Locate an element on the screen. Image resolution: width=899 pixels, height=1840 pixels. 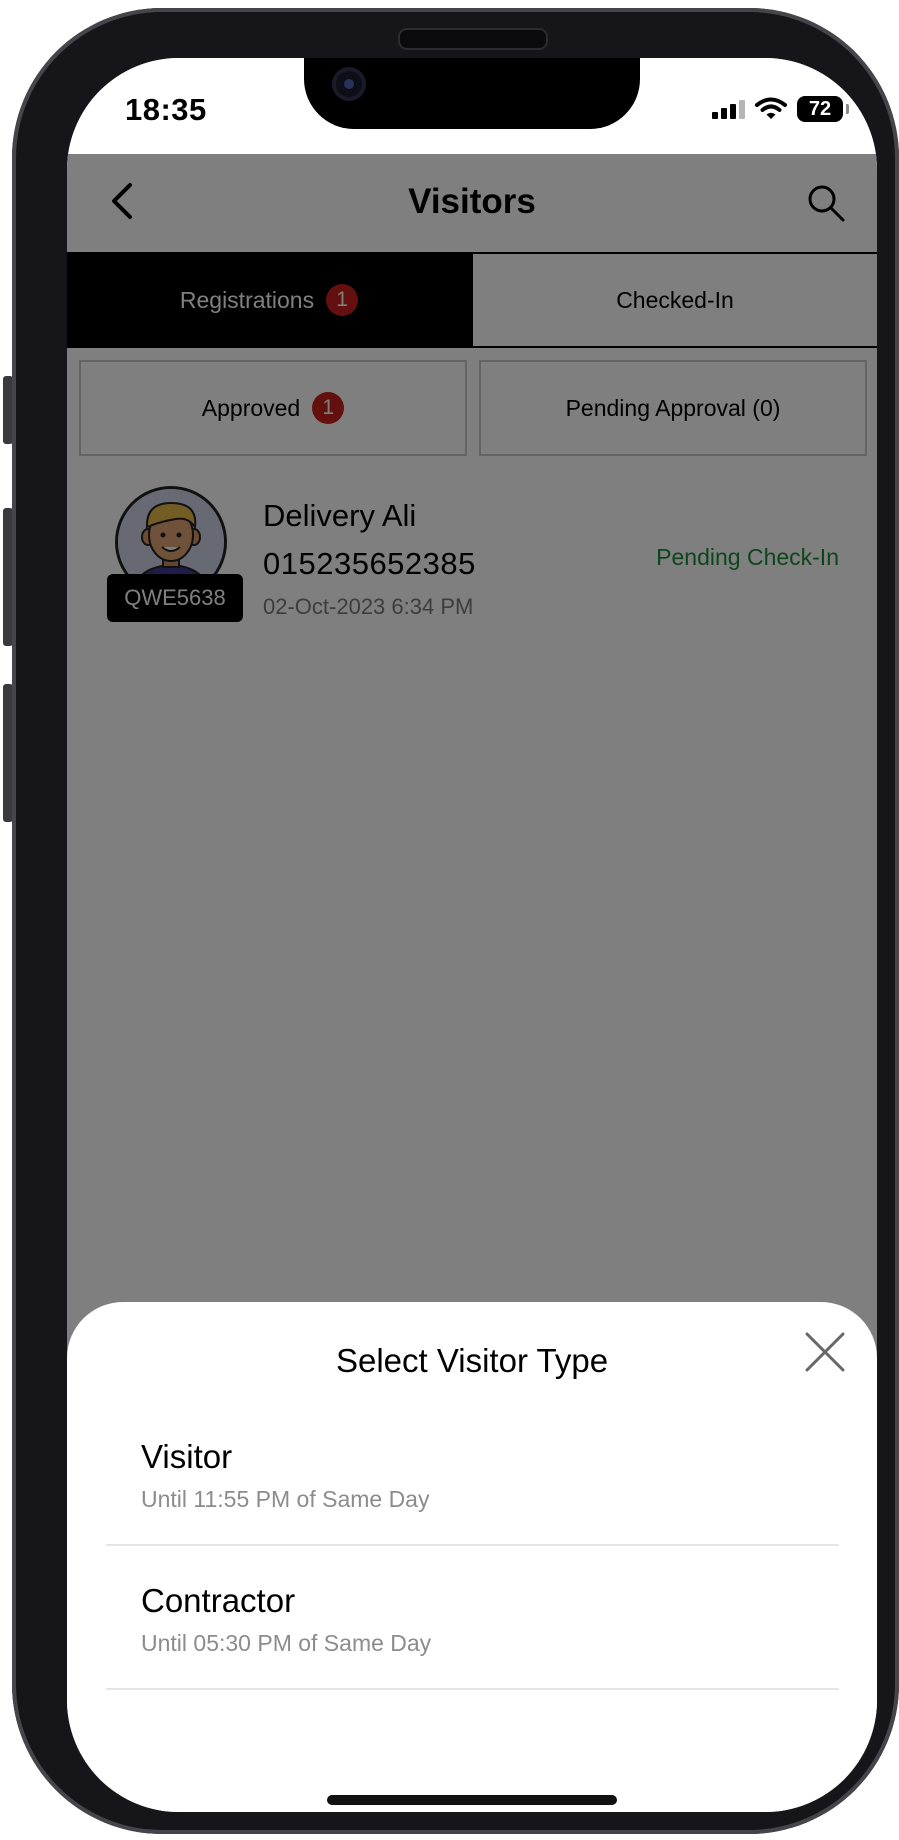
close-button is located at coordinates (825, 1352).